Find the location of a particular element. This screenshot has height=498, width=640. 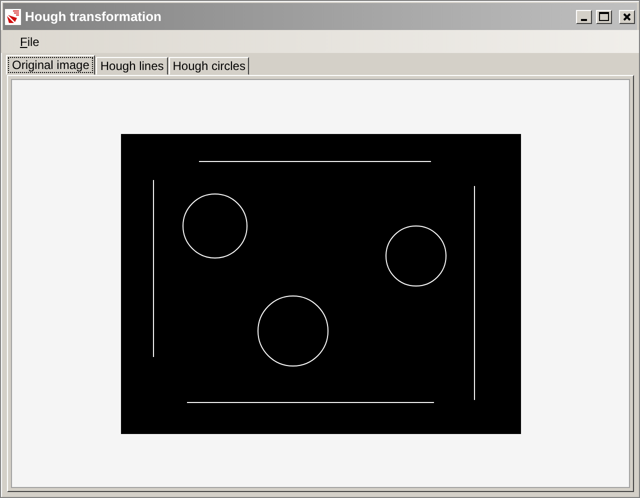

maximize-icon is located at coordinates (604, 16).